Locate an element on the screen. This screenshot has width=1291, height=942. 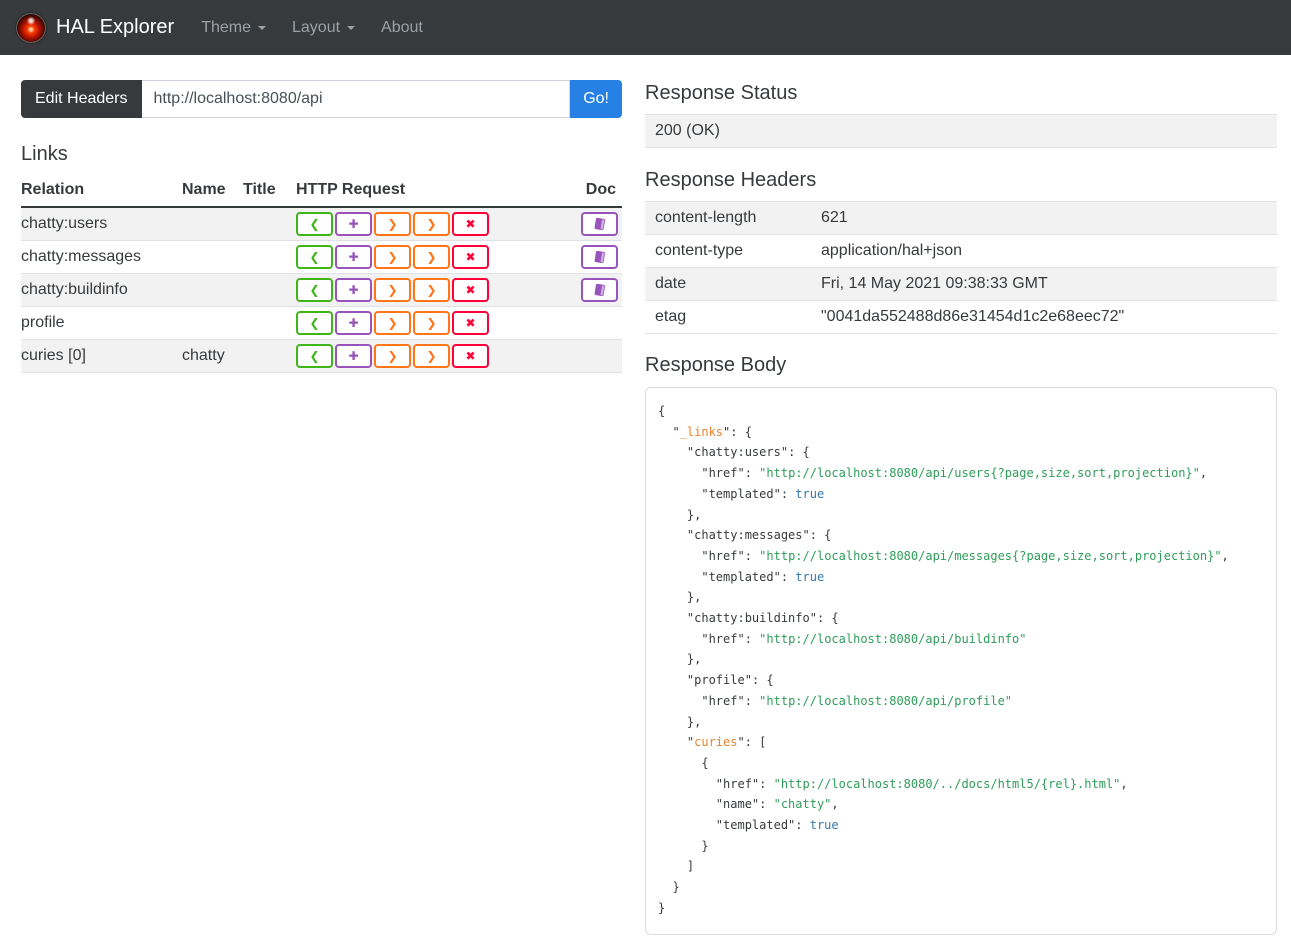
response-header-key: etag is located at coordinates (728, 317).